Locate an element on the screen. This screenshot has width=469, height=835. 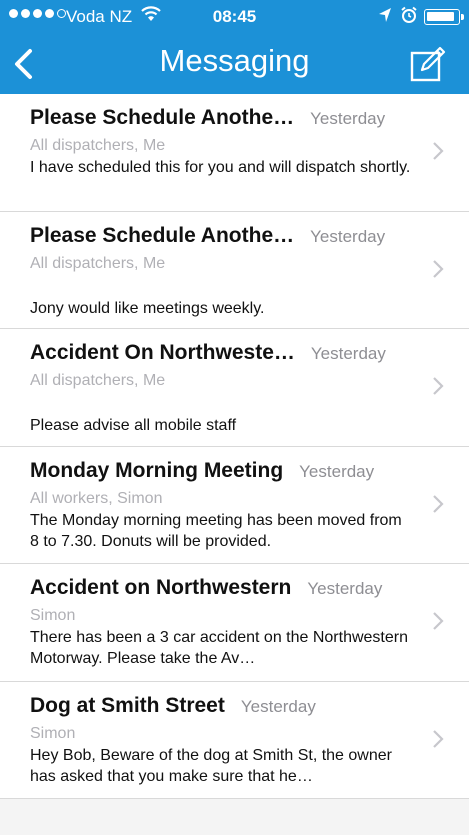
page-title: Messaging is located at coordinates (234, 60).